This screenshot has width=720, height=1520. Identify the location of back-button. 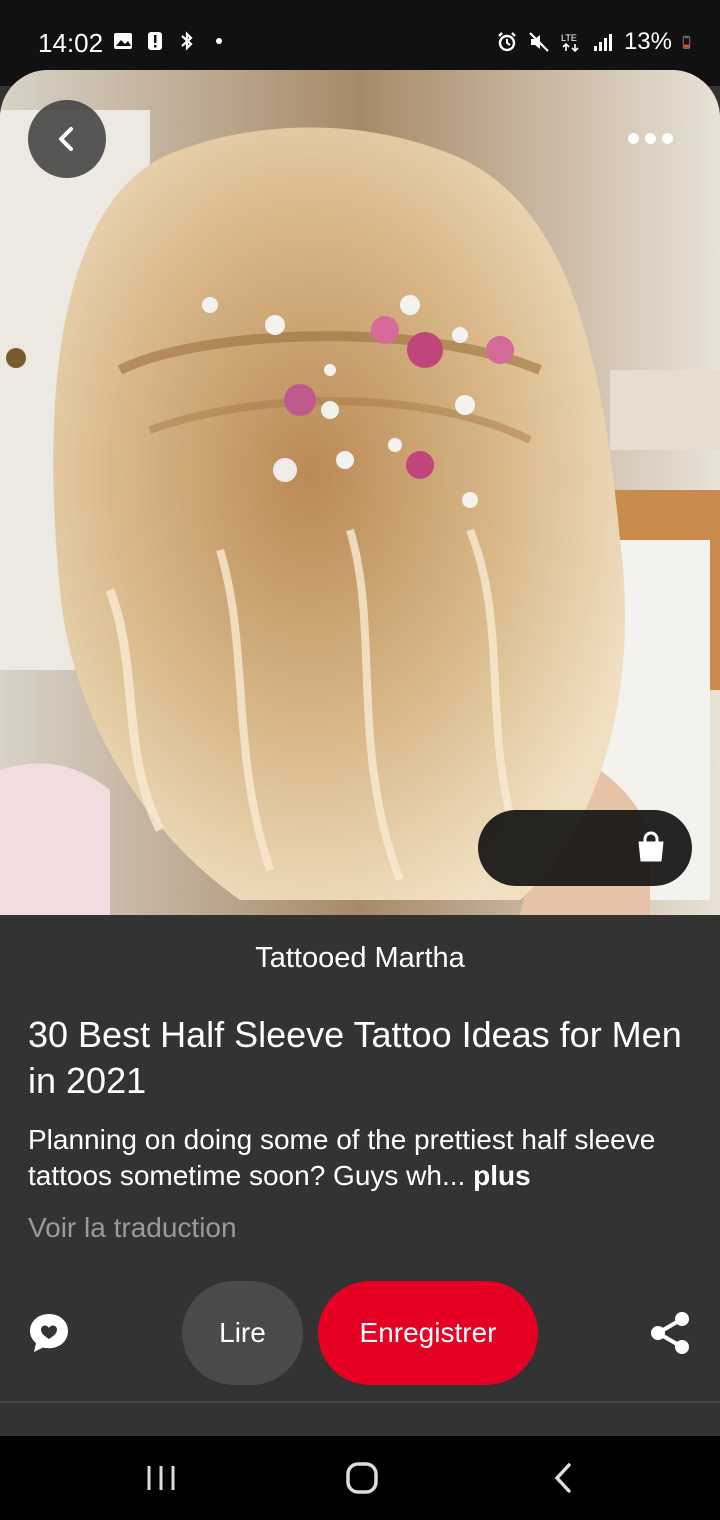
(67, 139).